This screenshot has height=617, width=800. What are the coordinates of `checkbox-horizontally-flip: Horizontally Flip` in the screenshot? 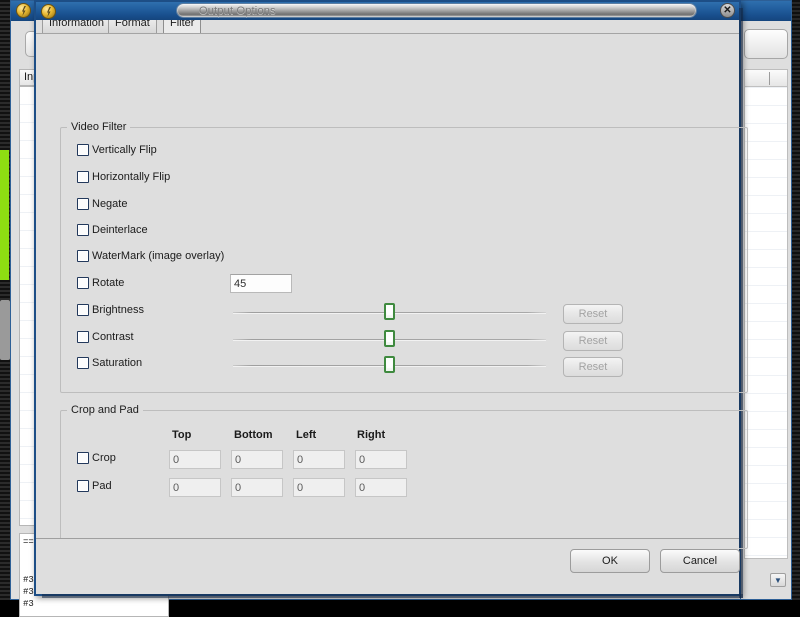 It's located at (123, 177).